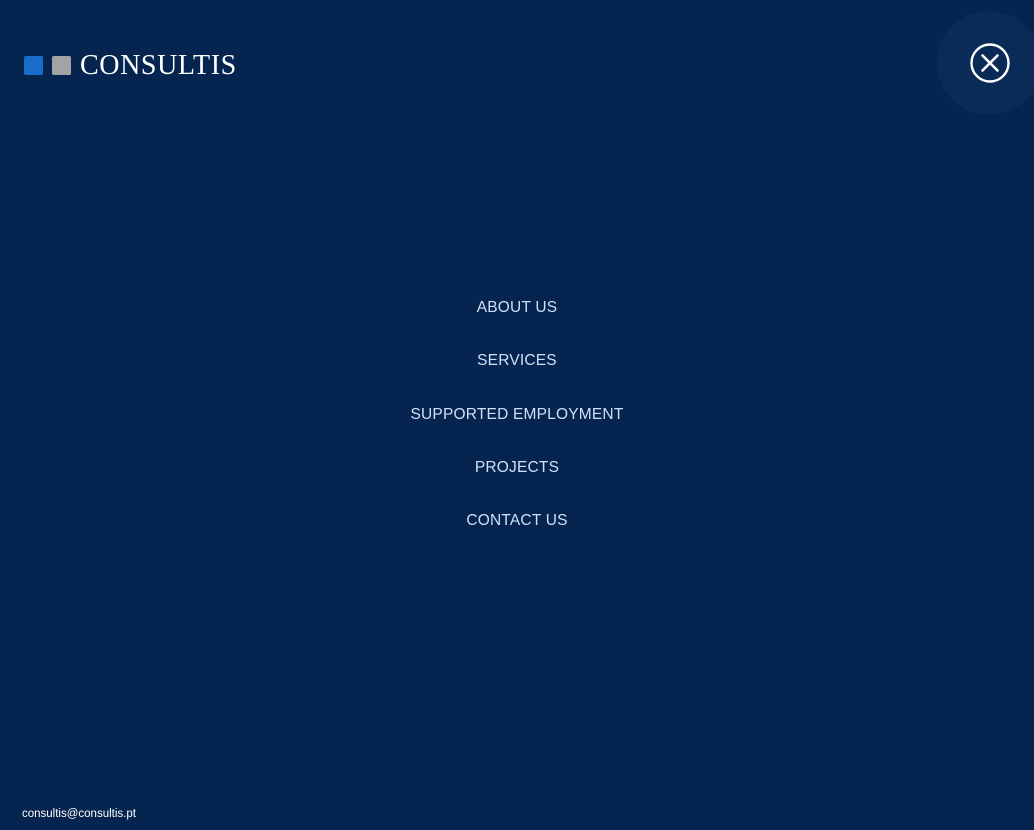 The image size is (1034, 830). I want to click on menu-item-services: SERVICES, so click(517, 373).